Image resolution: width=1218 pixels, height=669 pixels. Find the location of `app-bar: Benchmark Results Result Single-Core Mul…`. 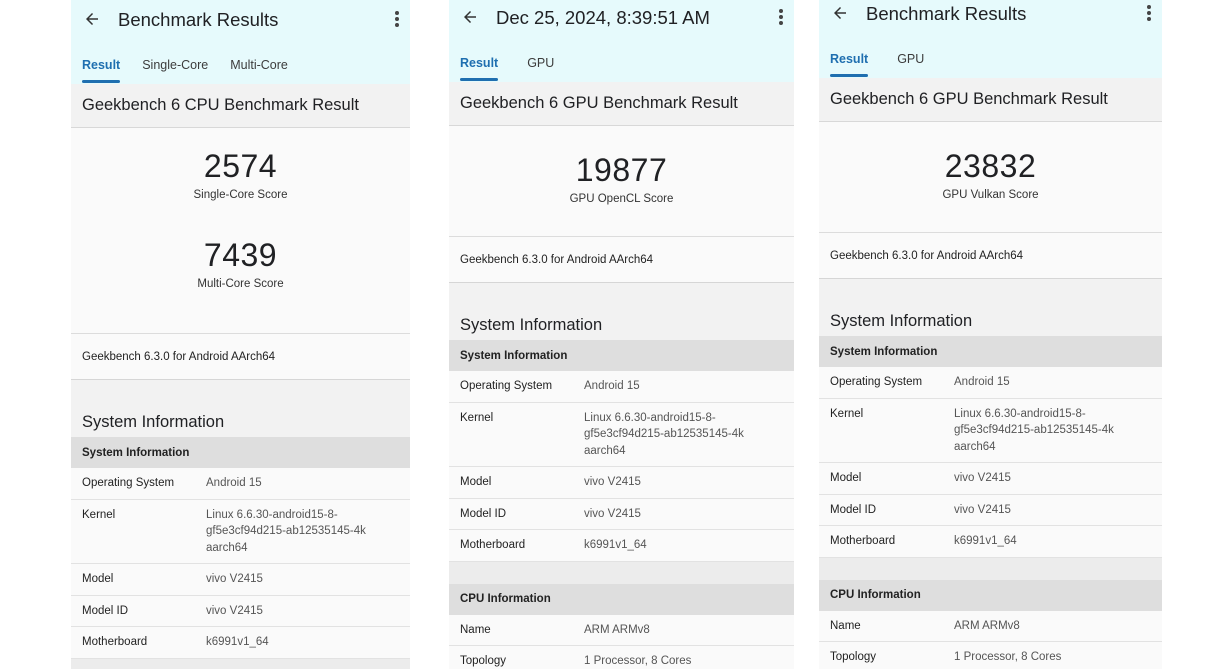

app-bar: Benchmark Results Result Single-Core Mul… is located at coordinates (240, 42).